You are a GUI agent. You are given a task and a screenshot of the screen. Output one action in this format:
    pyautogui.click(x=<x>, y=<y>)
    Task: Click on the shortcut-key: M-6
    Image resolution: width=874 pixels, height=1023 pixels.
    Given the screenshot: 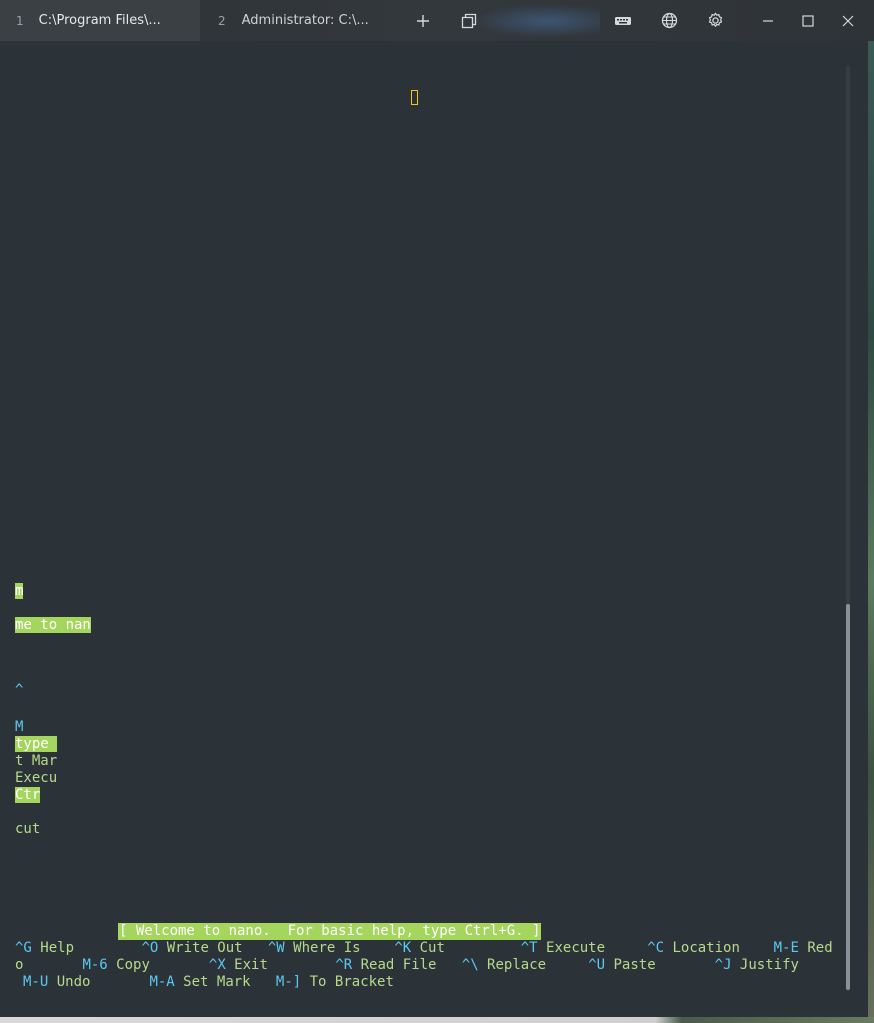 What is the action you would take?
    pyautogui.click(x=95, y=965)
    